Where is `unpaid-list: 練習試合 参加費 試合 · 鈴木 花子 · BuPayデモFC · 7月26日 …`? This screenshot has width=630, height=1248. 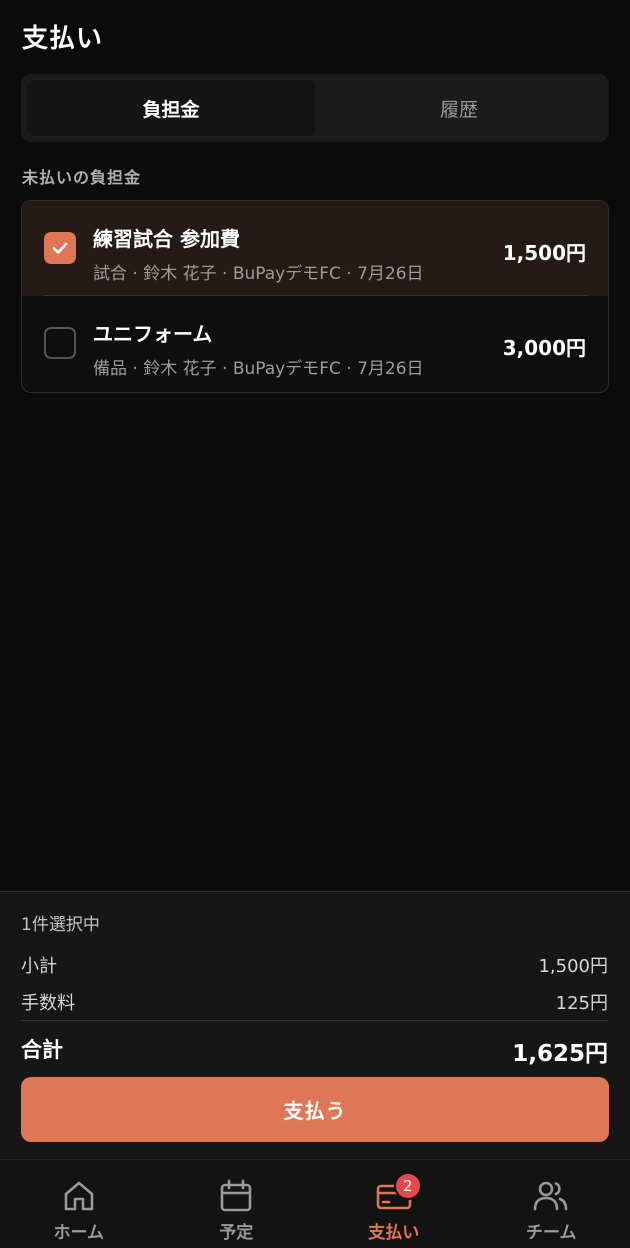
unpaid-list: 練習試合 参加費 試合 · 鈴木 花子 · BuPayデモFC · 7月26日 … is located at coordinates (315, 296).